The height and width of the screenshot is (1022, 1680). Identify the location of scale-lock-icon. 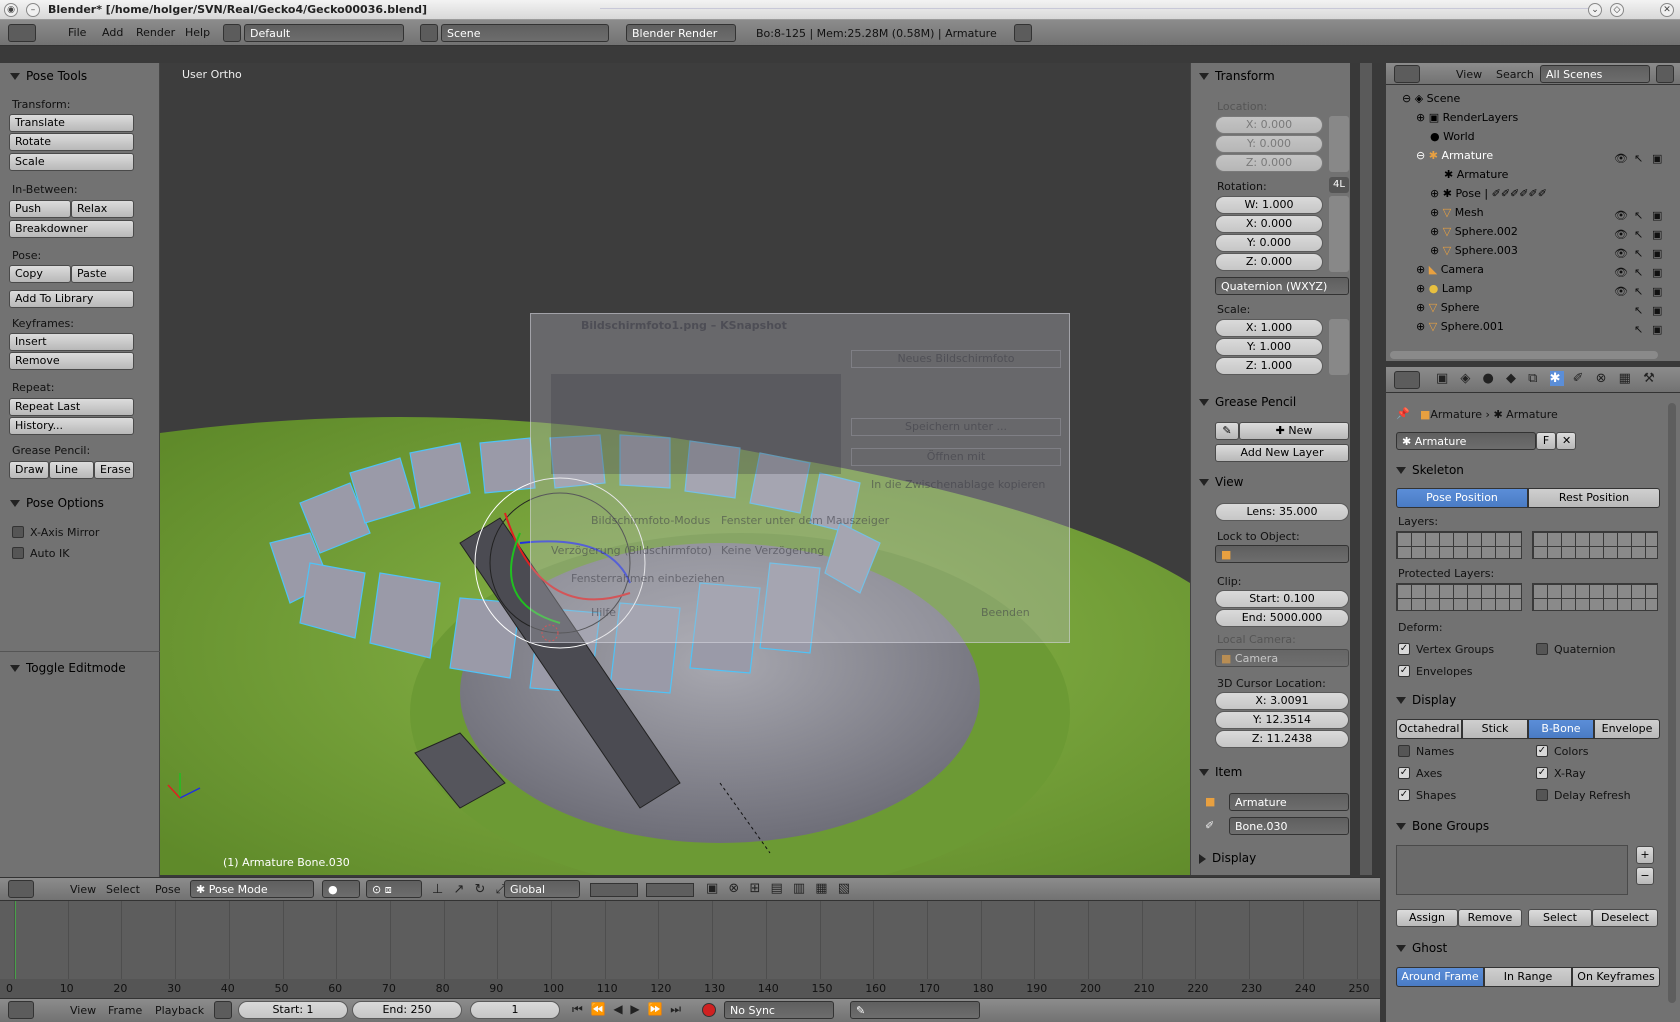
(1339, 347).